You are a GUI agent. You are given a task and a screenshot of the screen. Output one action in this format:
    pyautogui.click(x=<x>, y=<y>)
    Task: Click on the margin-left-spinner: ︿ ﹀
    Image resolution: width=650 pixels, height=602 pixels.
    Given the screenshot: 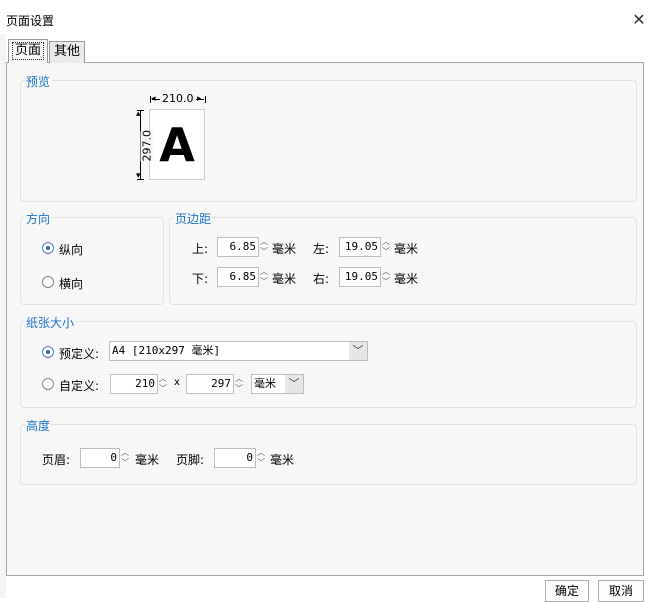 What is the action you would take?
    pyautogui.click(x=386, y=247)
    